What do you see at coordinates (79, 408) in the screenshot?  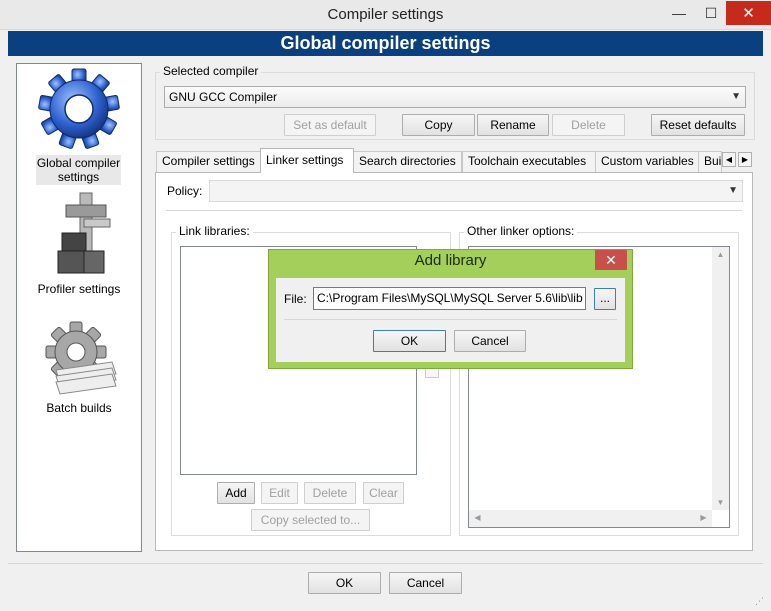 I see `category-label: Batch builds` at bounding box center [79, 408].